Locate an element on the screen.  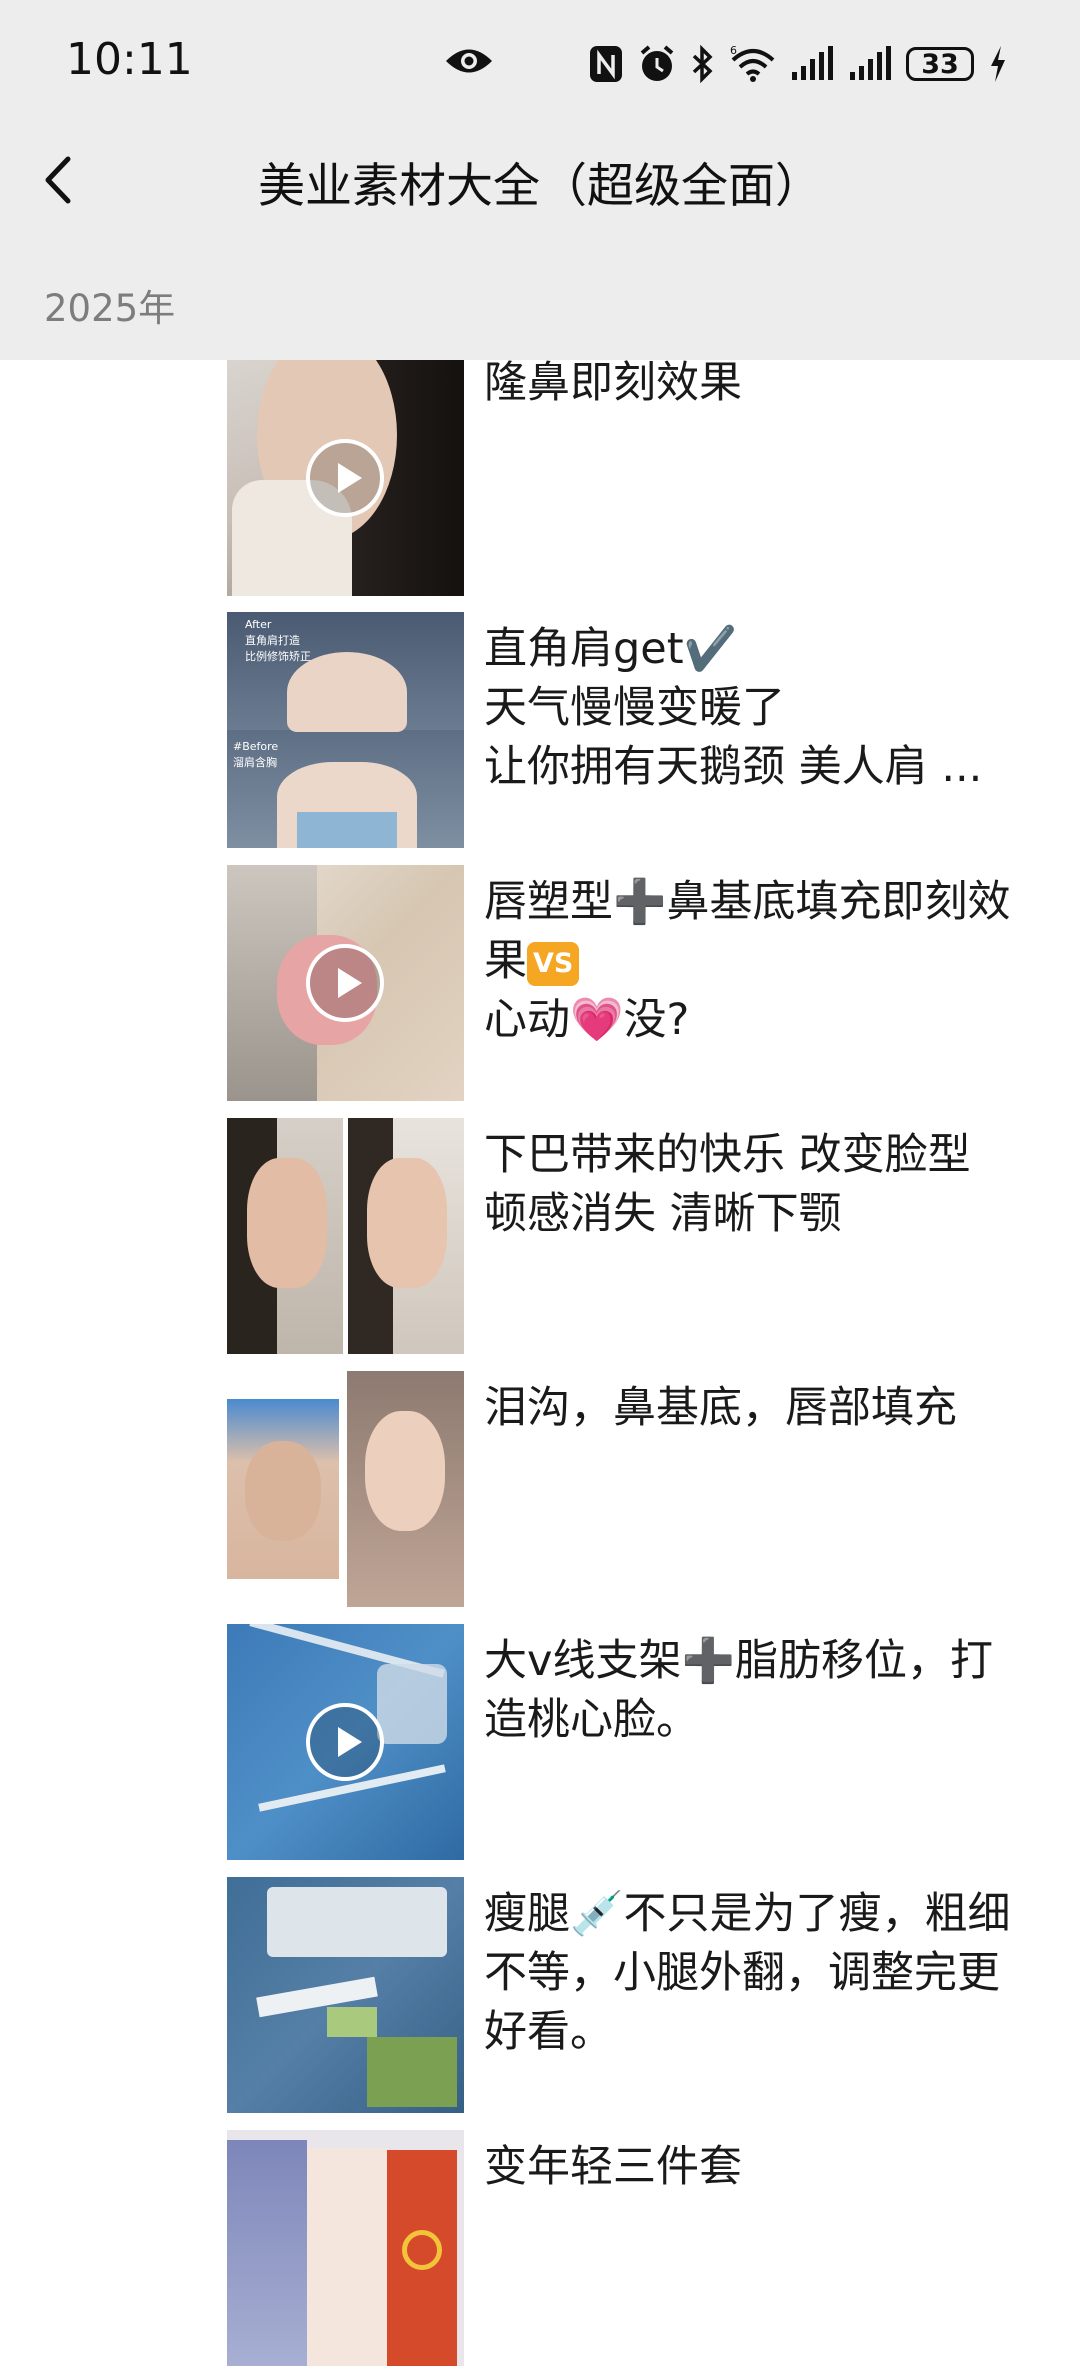
item-text: 大v线支架➕脂肪移位，打 造桃心脸。 is located at coordinates (738, 1690).